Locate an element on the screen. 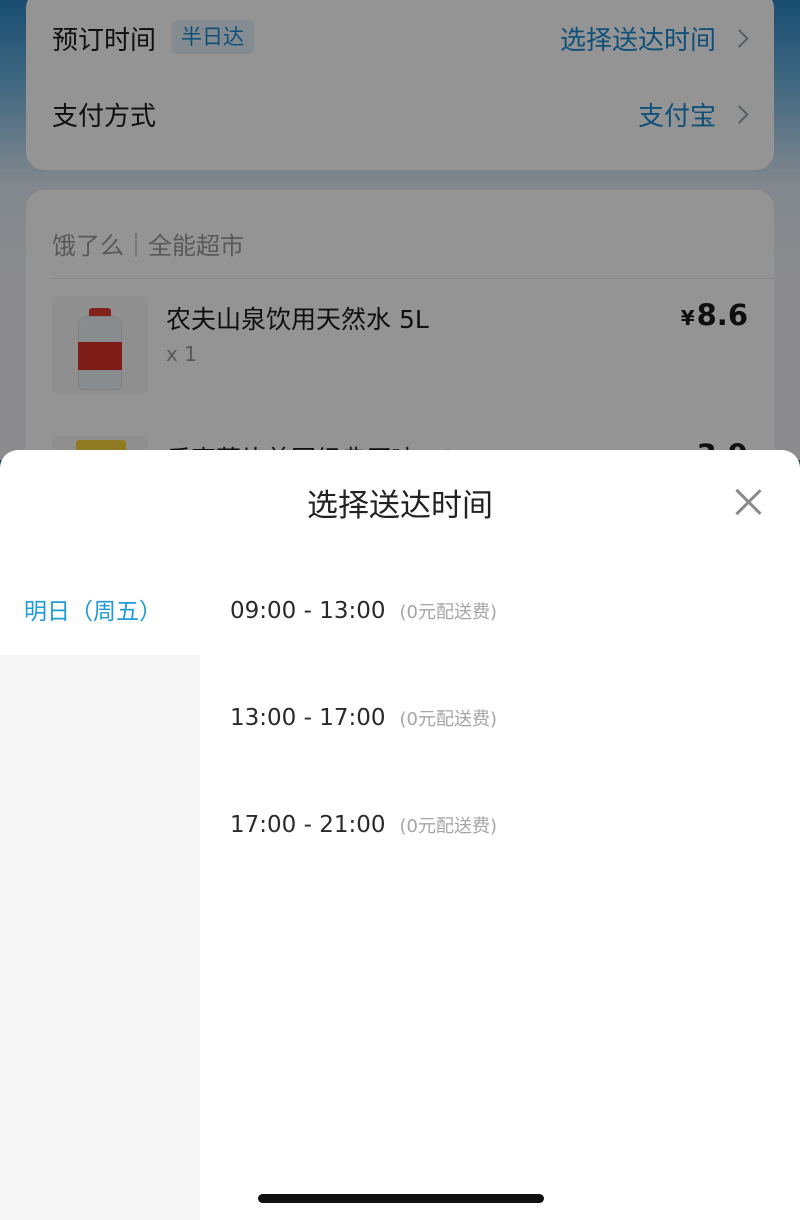  time-slot-time: 09:00 - 13:00 is located at coordinates (308, 611).